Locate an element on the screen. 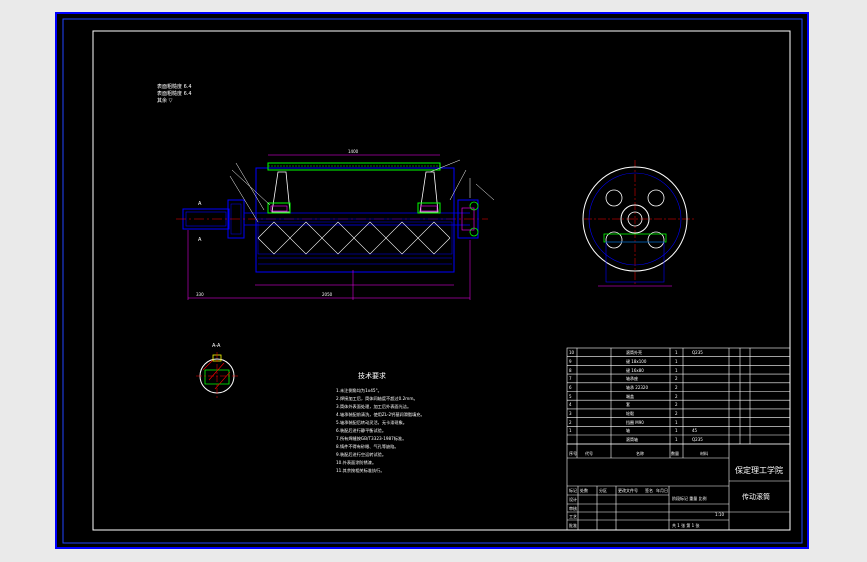  dim-shaft-end: 330 is located at coordinates (200, 294).